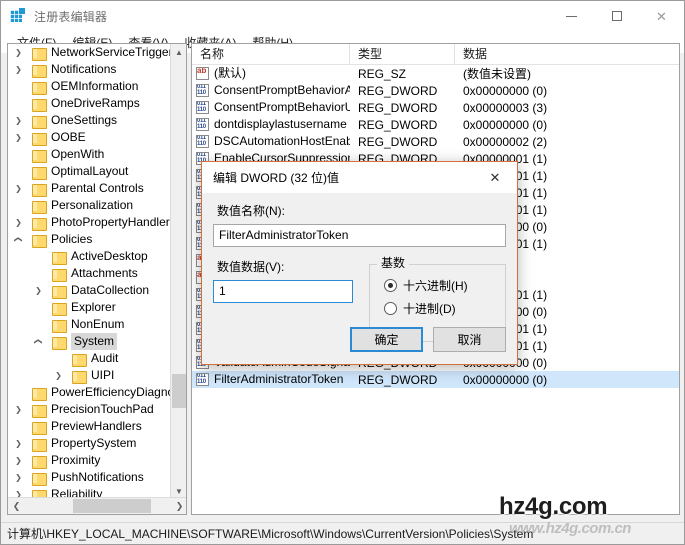 The height and width of the screenshot is (545, 685). What do you see at coordinates (444, 285) in the screenshot?
I see `radio-hexadecimal: 十六进制(H)` at bounding box center [444, 285].